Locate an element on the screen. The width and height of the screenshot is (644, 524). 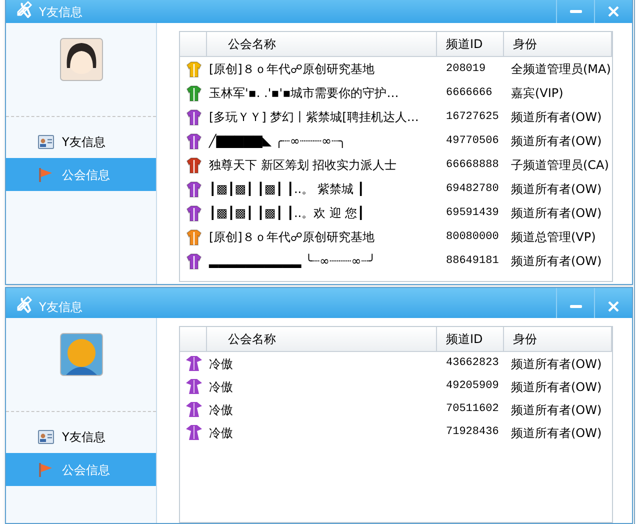
table-cell-text: 子频道管理员(CA) is located at coordinates (560, 165).